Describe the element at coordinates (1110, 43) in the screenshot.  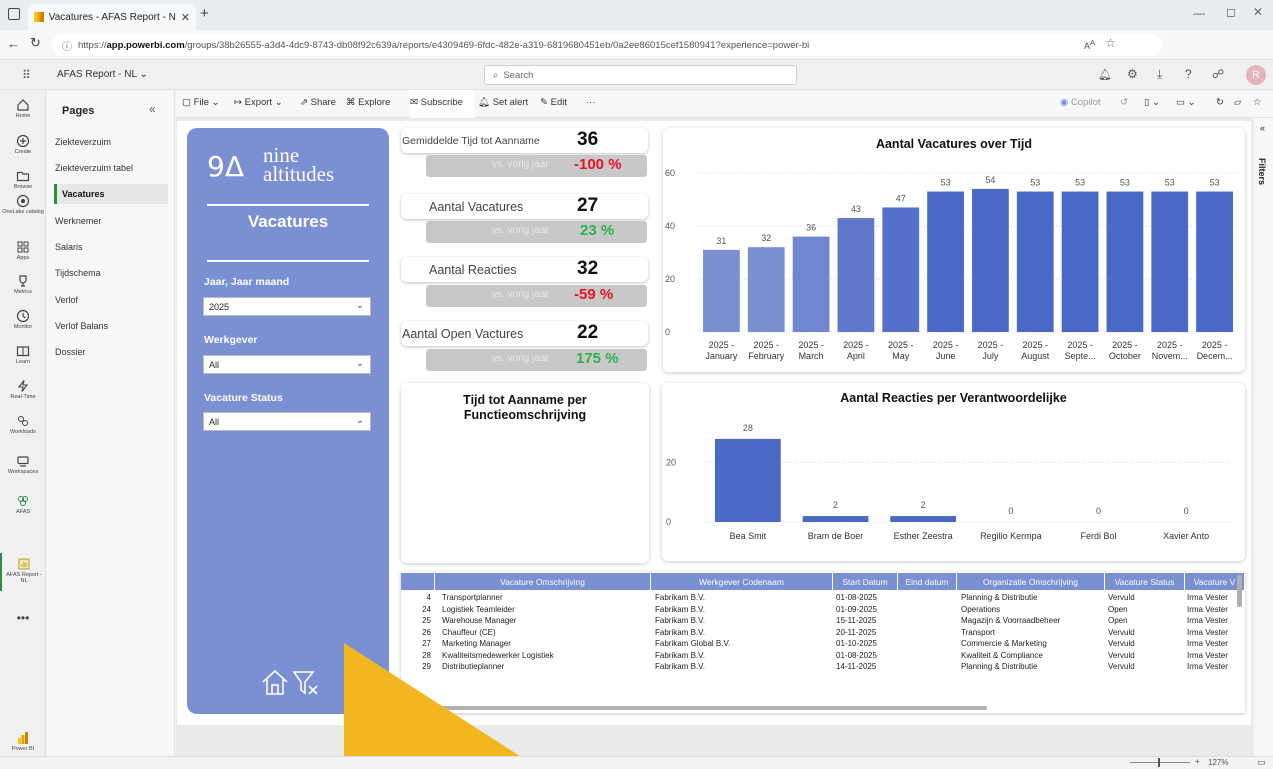
I see `favorite-star-icon: ☆` at that location.